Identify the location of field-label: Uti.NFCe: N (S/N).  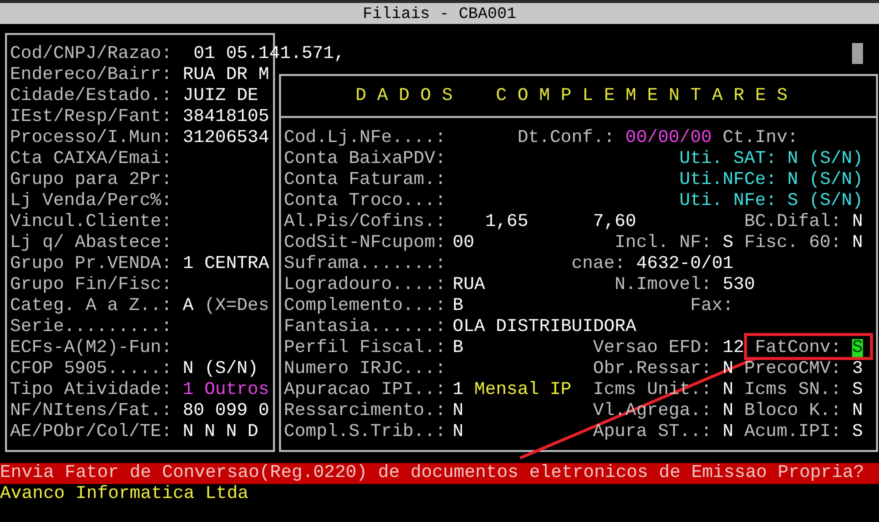
(771, 179).